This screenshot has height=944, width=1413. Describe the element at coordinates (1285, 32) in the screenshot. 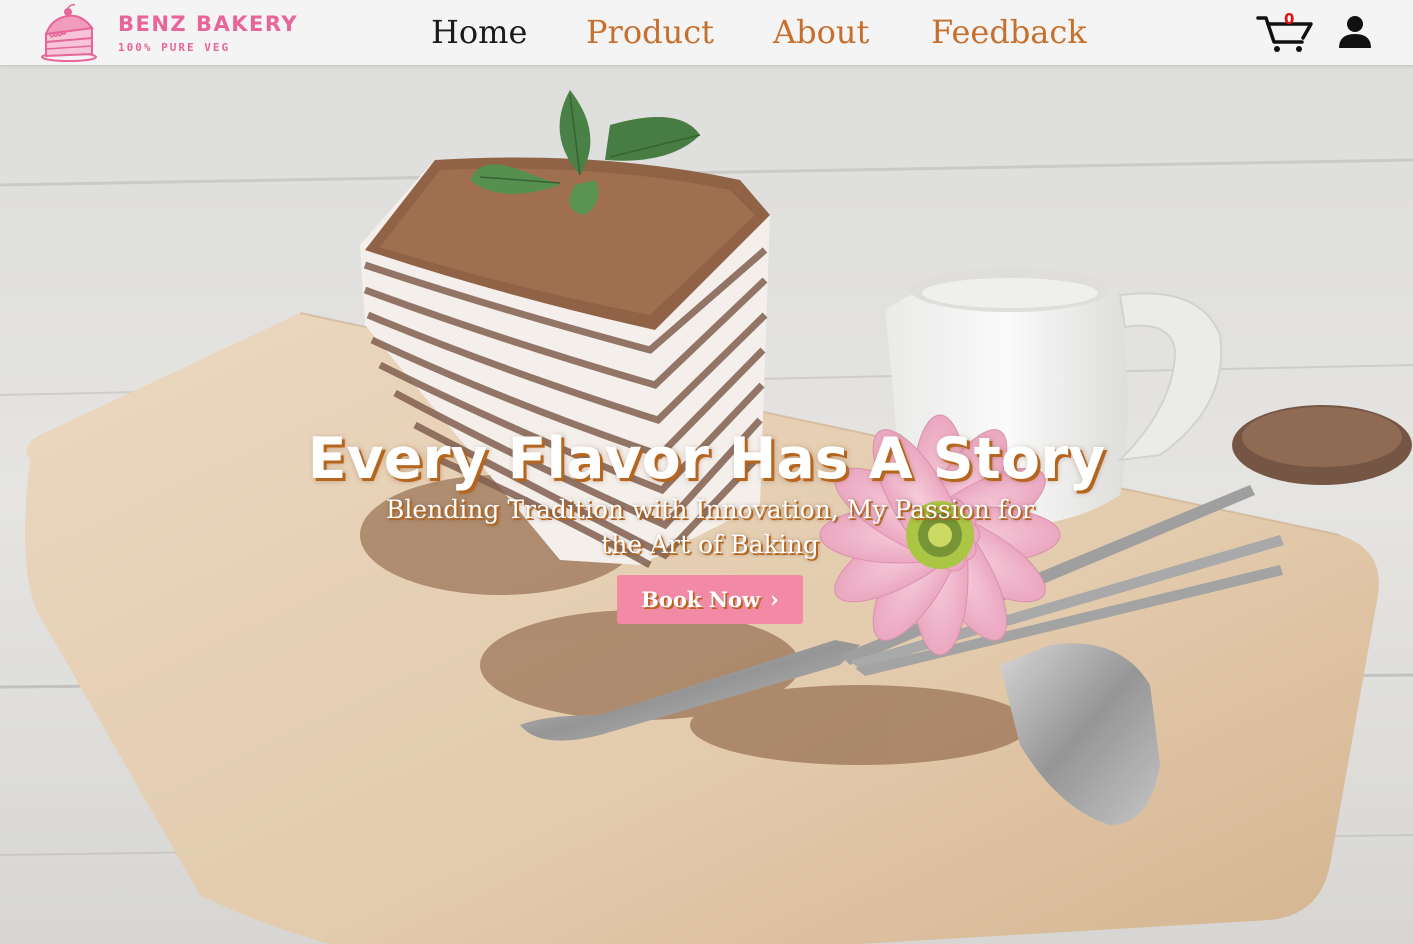

I see `cart-button: 0` at that location.